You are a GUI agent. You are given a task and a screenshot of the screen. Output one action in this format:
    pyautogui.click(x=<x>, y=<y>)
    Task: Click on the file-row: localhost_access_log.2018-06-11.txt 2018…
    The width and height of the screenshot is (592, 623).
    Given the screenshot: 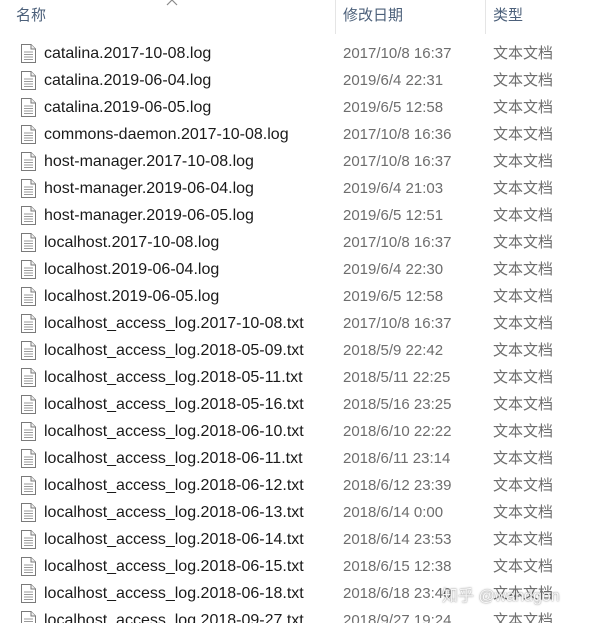 What is the action you would take?
    pyautogui.click(x=296, y=458)
    